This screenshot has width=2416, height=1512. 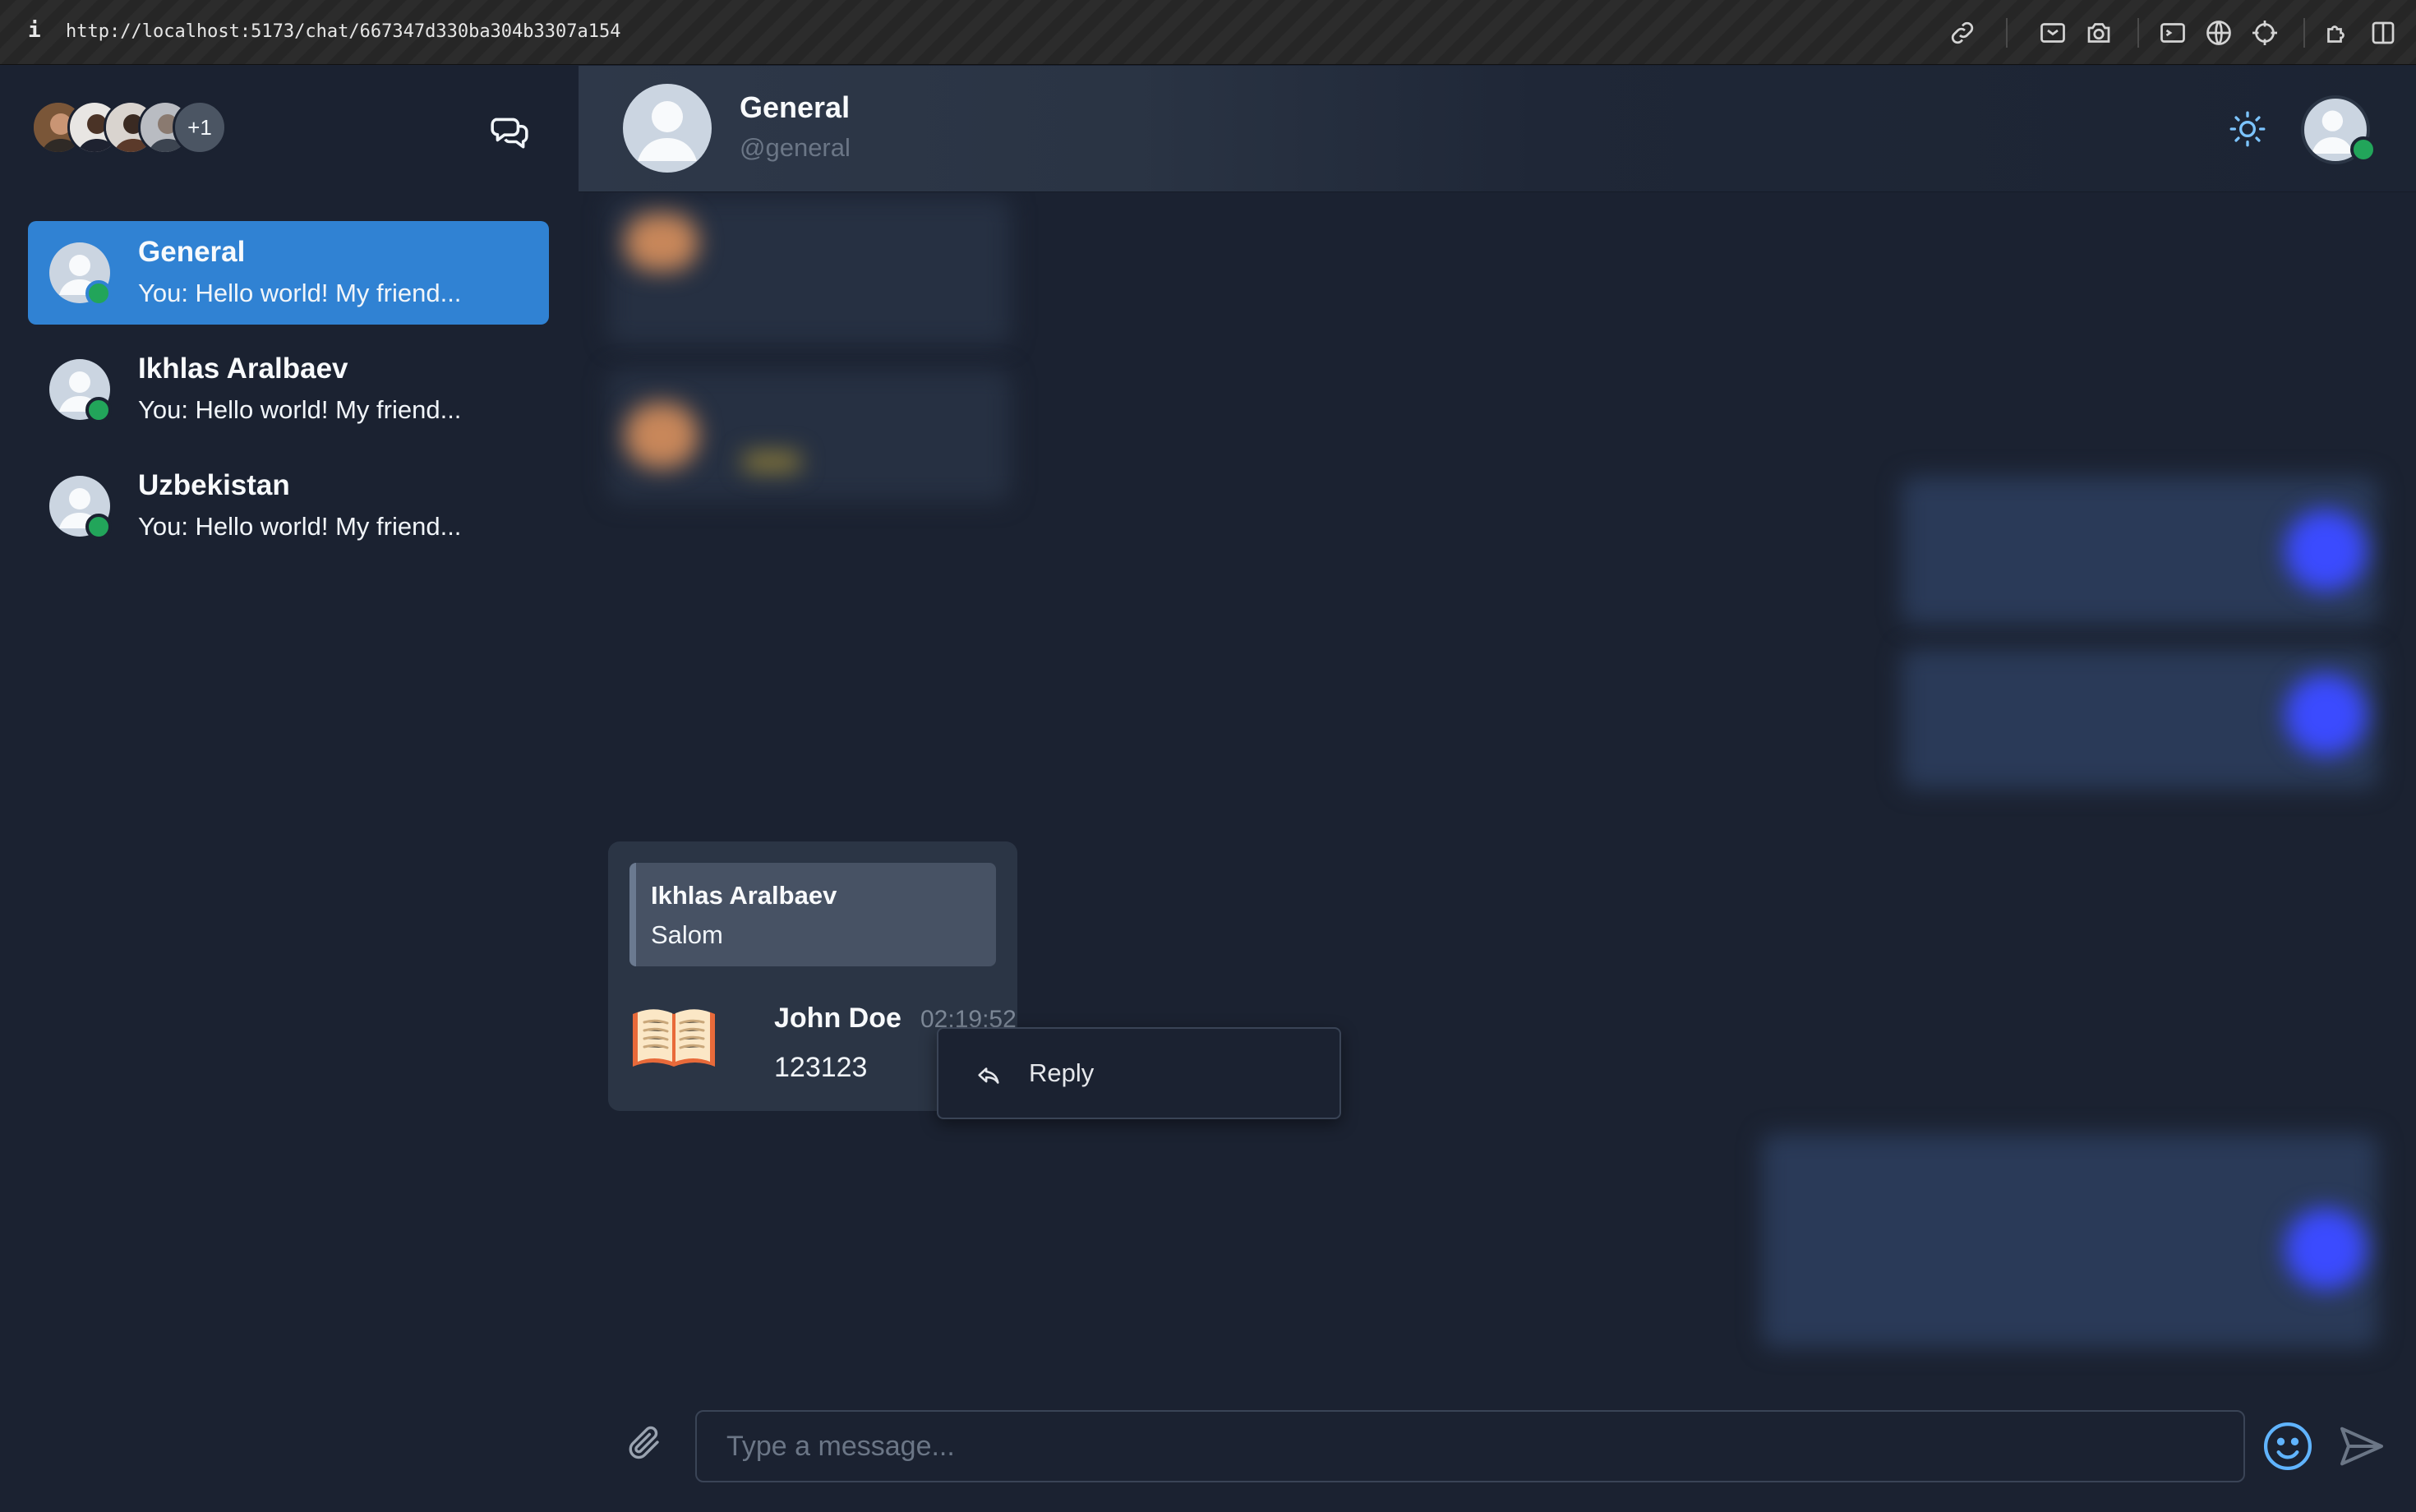 I want to click on smiley-icon, so click(x=2287, y=1447).